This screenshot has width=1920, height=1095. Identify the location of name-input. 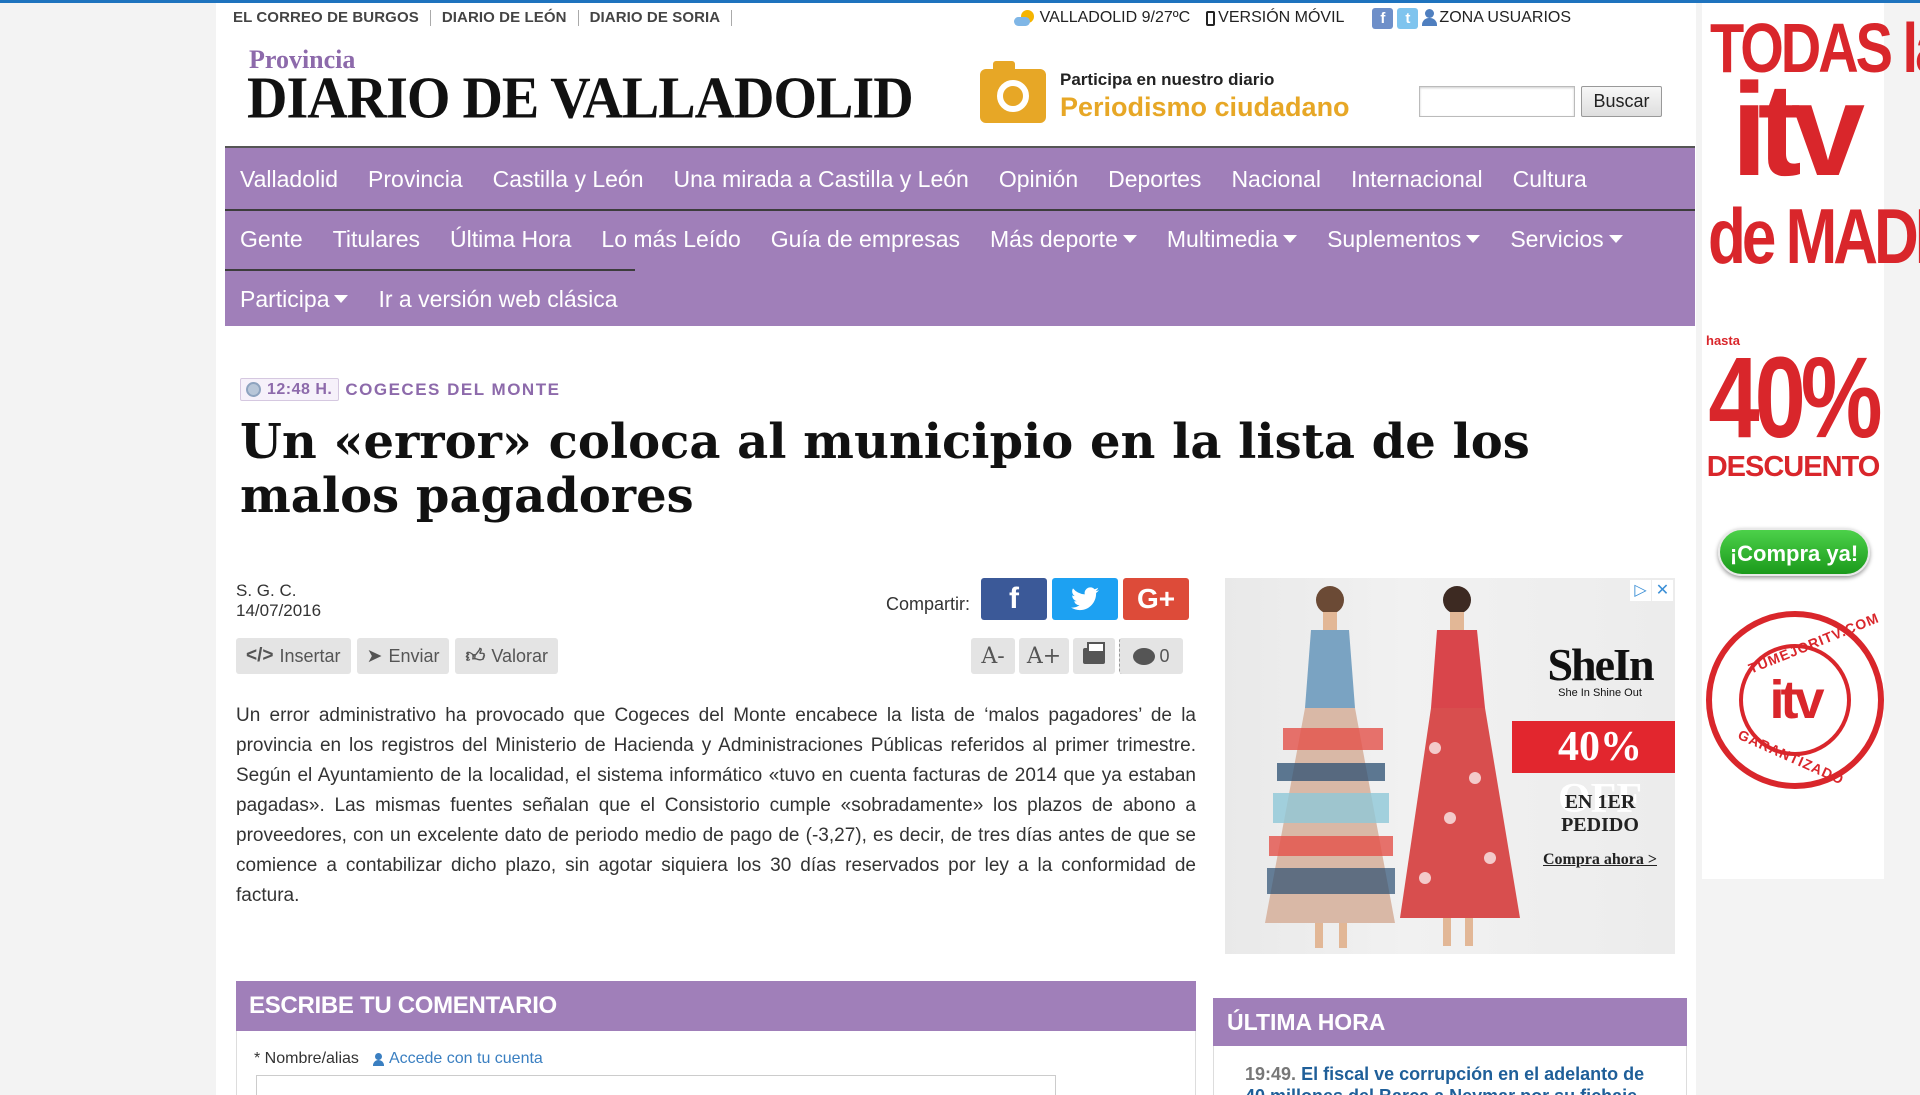
(656, 1085).